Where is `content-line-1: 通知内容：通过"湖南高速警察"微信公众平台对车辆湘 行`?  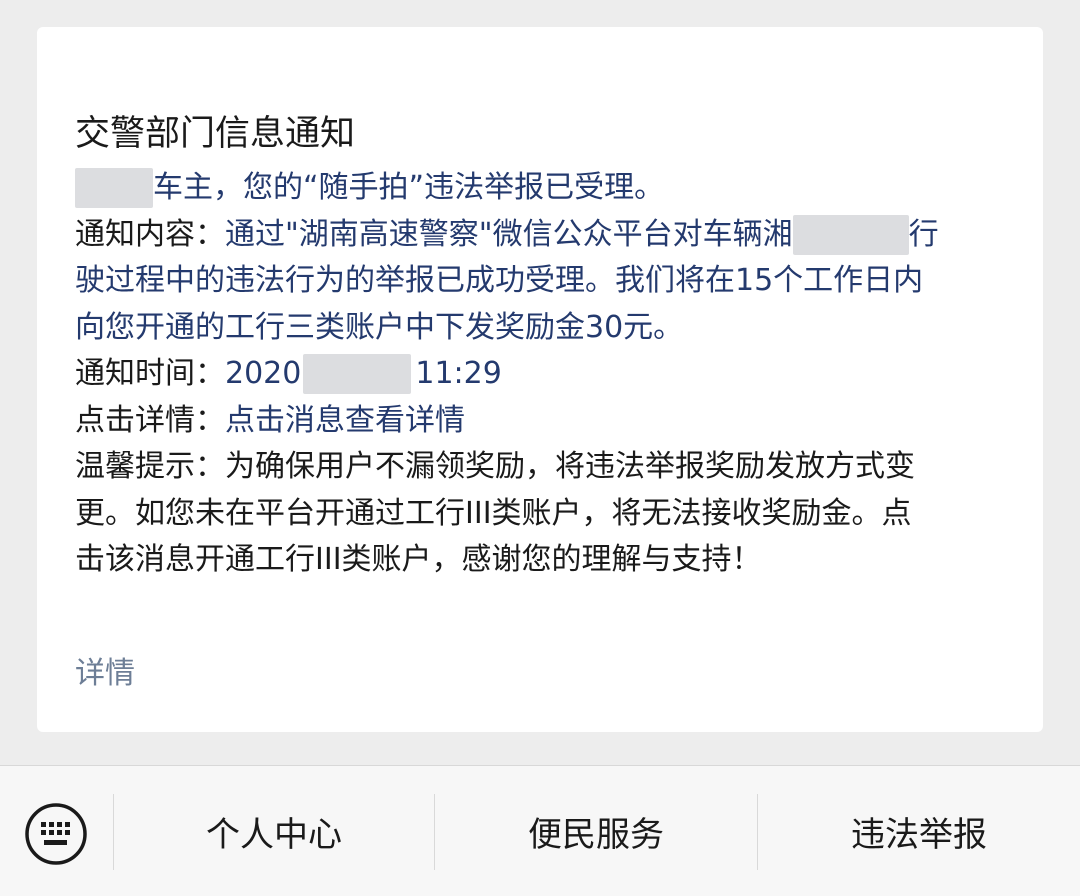
content-line-1: 通知内容：通过"湖南高速警察"微信公众平台对车辆湘 行 is located at coordinates (545, 235).